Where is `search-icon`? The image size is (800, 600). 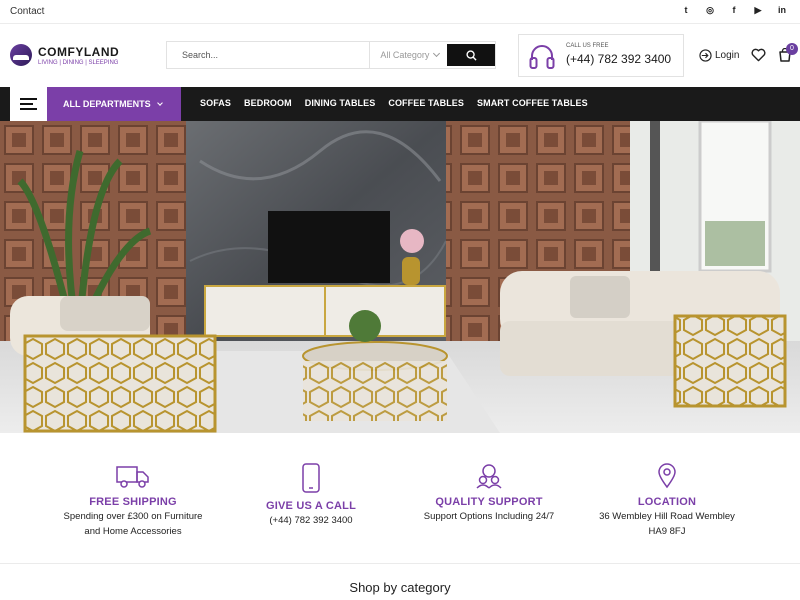 search-icon is located at coordinates (471, 55).